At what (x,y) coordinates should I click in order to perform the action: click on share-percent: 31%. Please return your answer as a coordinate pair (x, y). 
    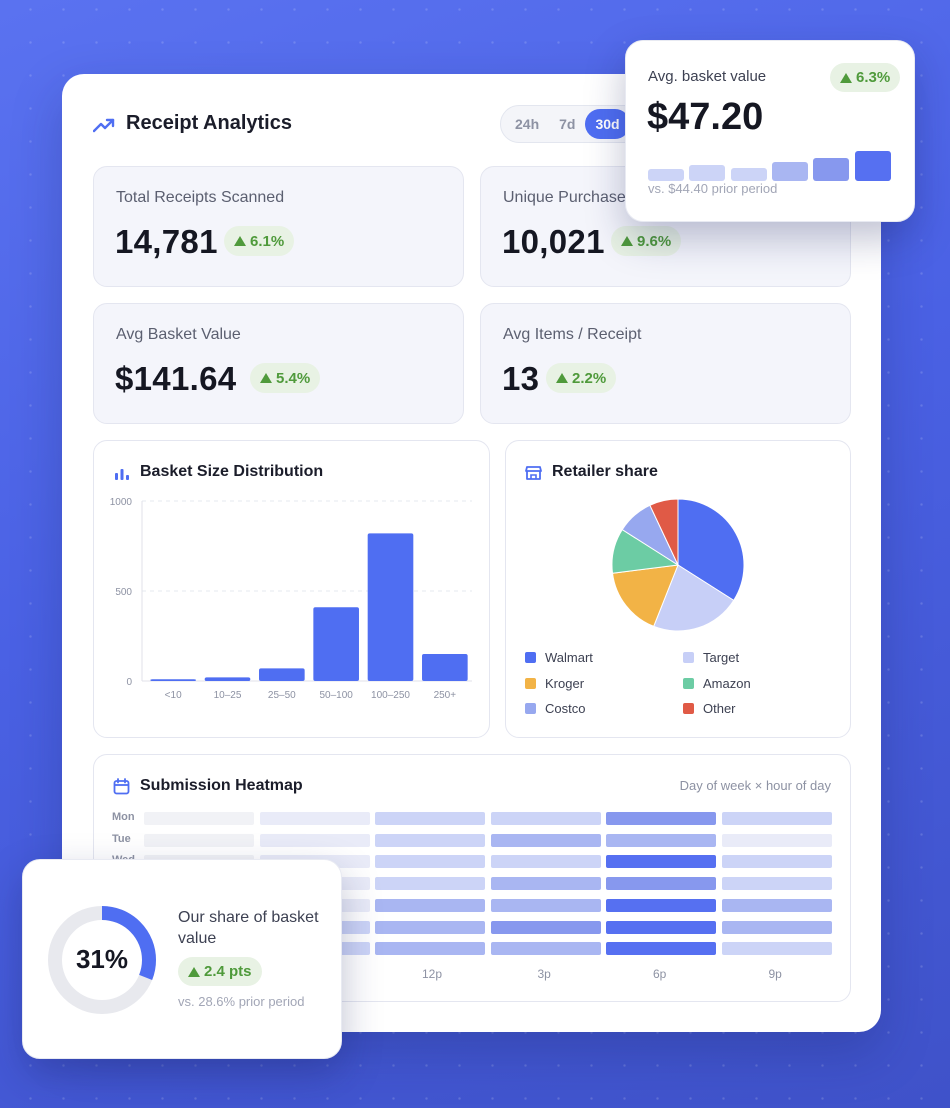
    Looking at the image, I should click on (102, 959).